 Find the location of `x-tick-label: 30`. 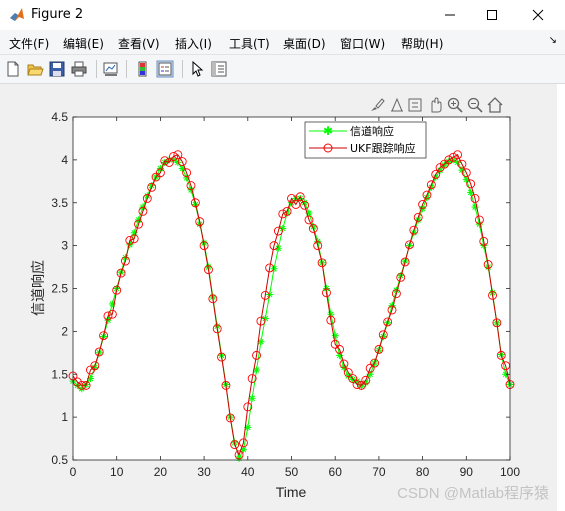

x-tick-label: 30 is located at coordinates (204, 472).